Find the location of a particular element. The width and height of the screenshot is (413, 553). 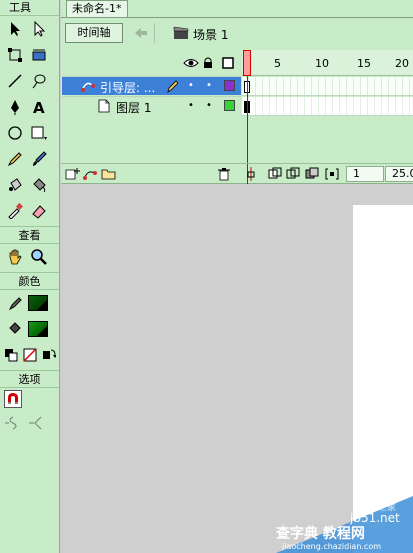

no-color-icon is located at coordinates (29, 355).